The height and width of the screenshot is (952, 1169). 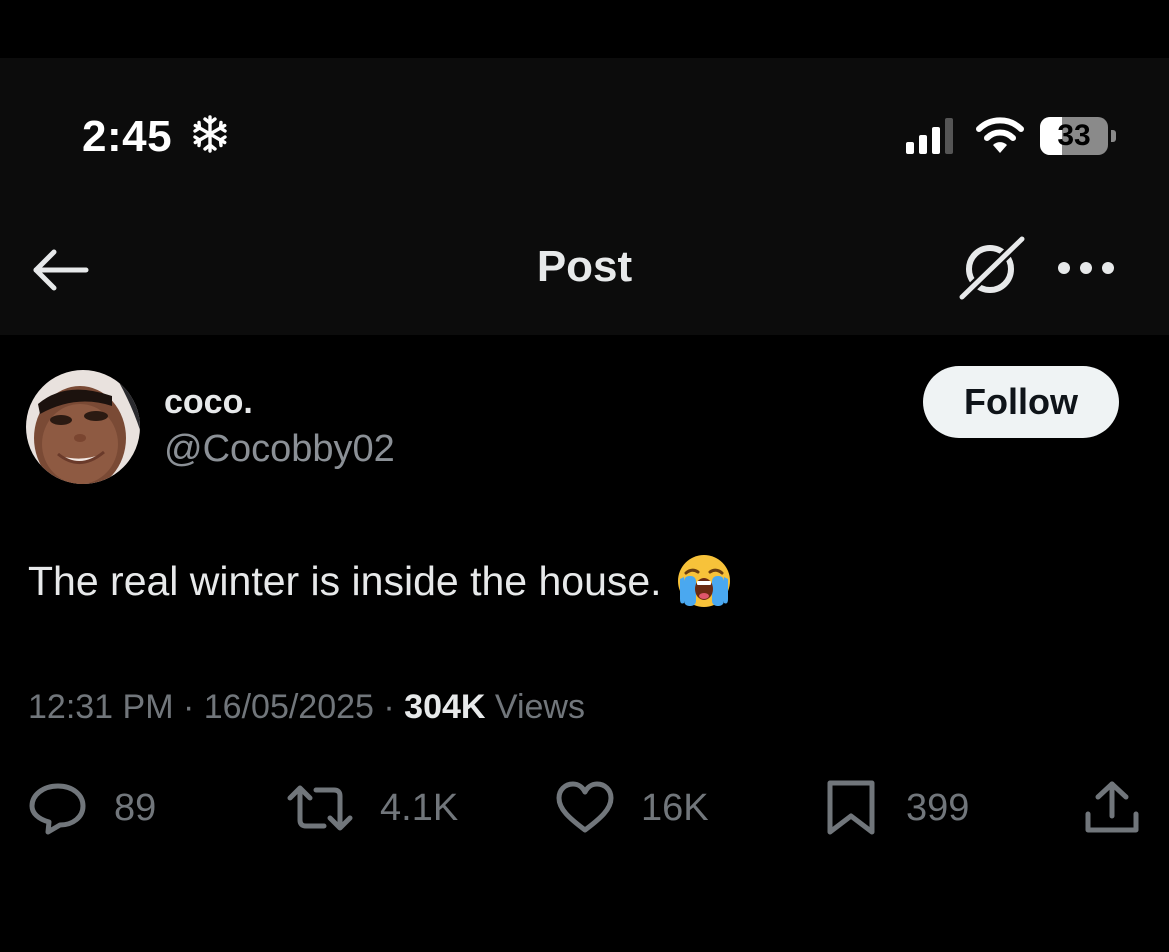 What do you see at coordinates (279, 449) in the screenshot?
I see `user-handle: @Cocobby02` at bounding box center [279, 449].